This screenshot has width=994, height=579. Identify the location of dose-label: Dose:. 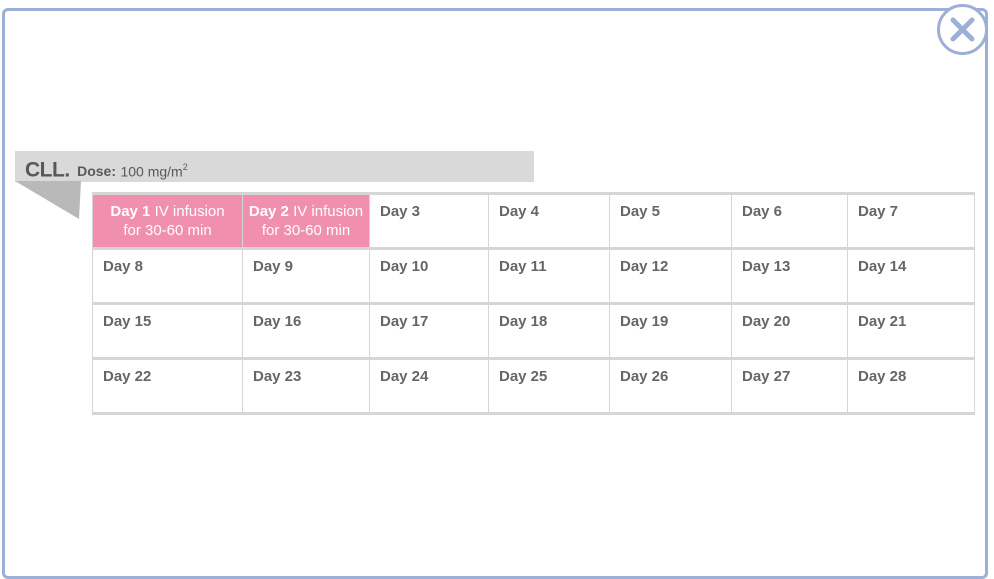
(97, 171).